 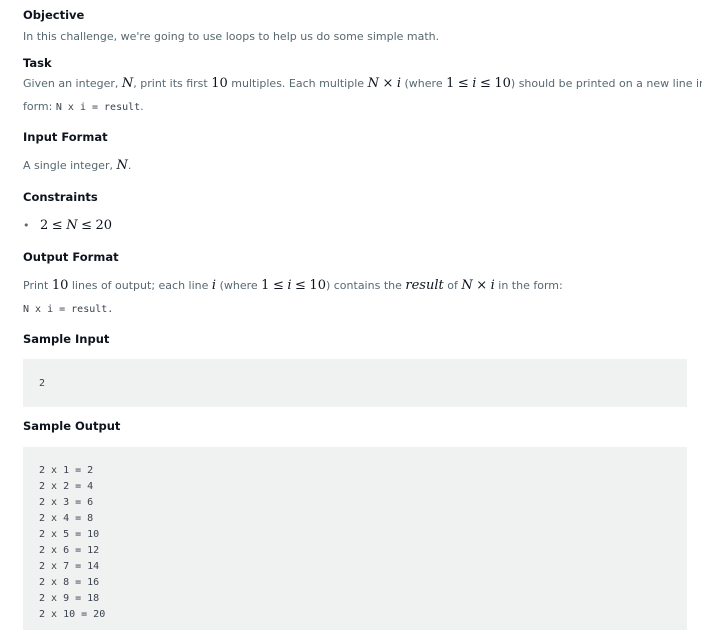 I want to click on constraint-item: • 2 ≤ N ≤ 20, so click(x=67, y=225).